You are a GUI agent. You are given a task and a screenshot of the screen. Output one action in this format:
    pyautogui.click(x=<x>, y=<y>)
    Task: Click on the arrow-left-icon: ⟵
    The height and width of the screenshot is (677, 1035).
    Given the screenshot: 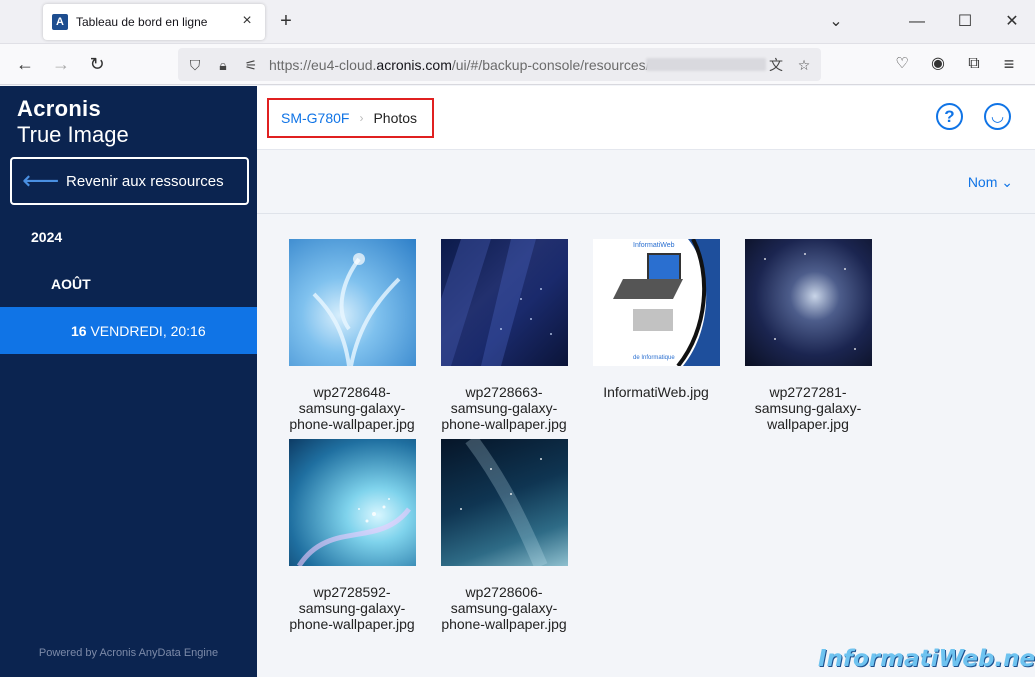 What is the action you would take?
    pyautogui.click(x=41, y=180)
    